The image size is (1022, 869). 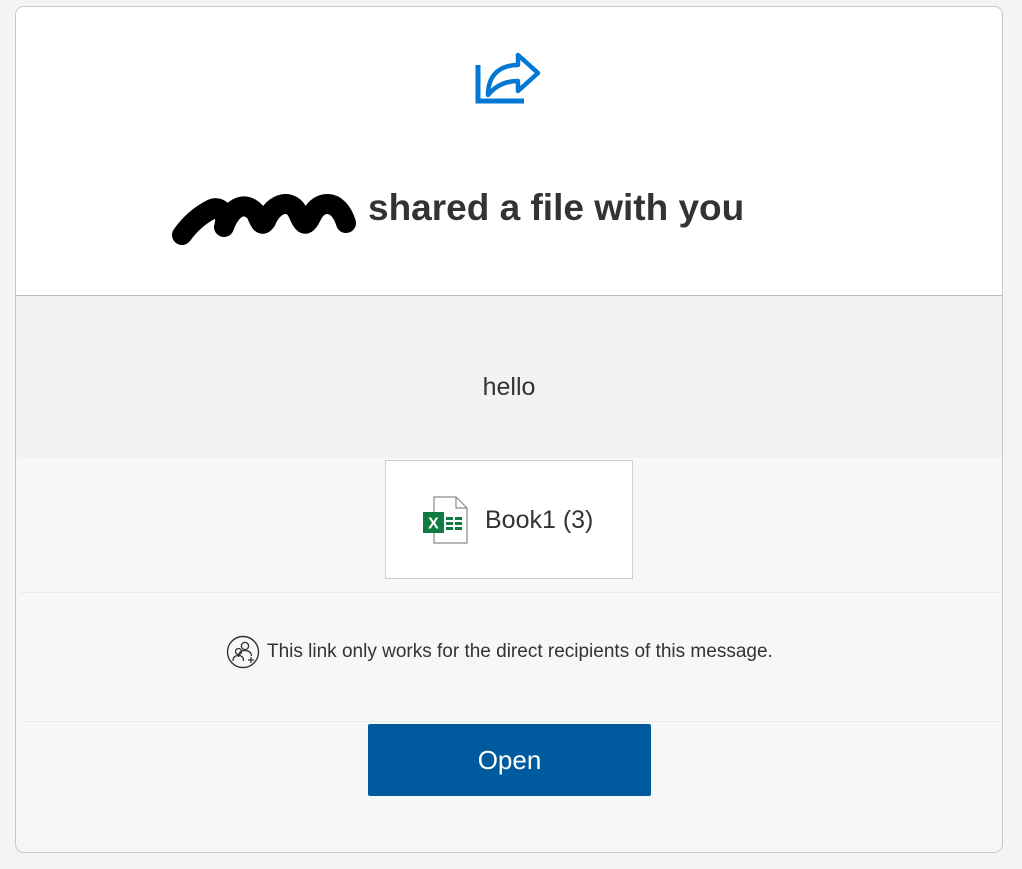 What do you see at coordinates (445, 520) in the screenshot?
I see `excel-file-icon: X` at bounding box center [445, 520].